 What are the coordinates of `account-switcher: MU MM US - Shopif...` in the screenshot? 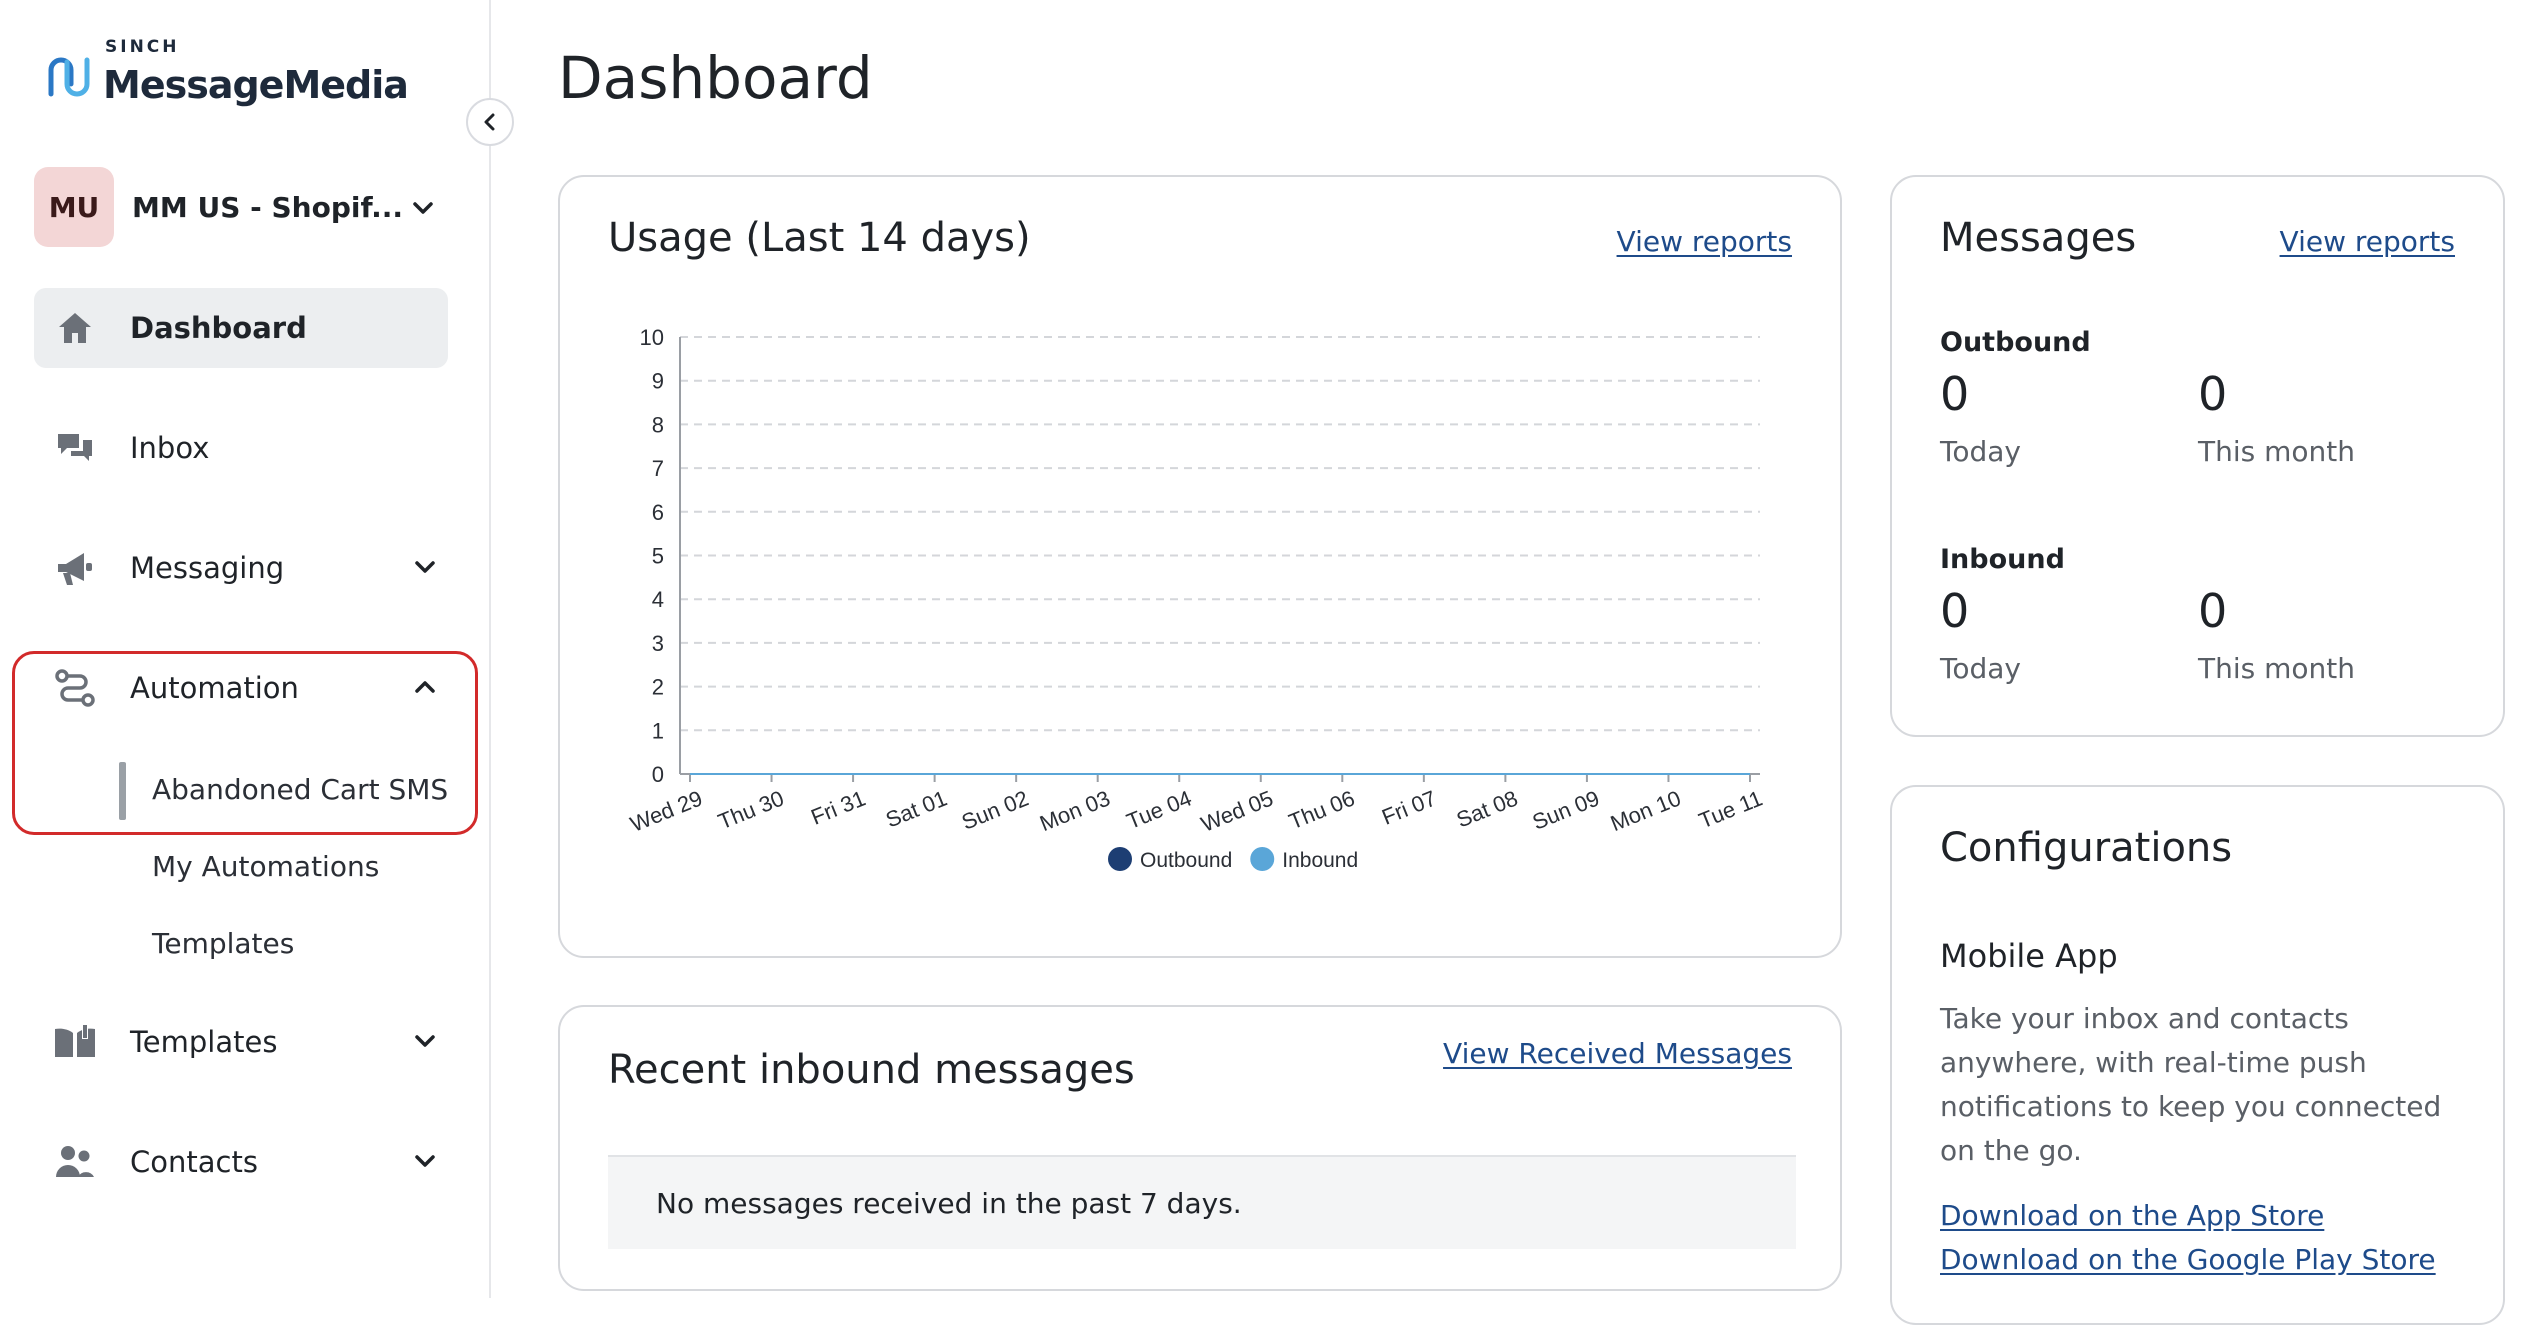 It's located at (244, 207).